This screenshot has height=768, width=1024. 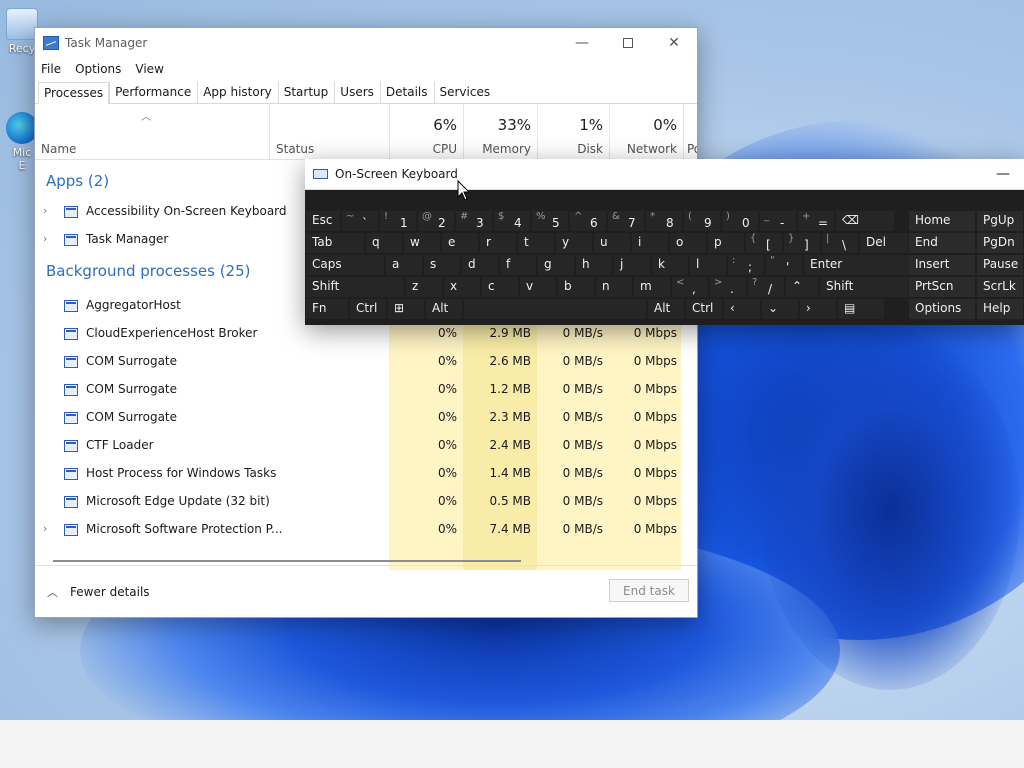 I want to click on key-del-button: Del, so click(x=884, y=243).